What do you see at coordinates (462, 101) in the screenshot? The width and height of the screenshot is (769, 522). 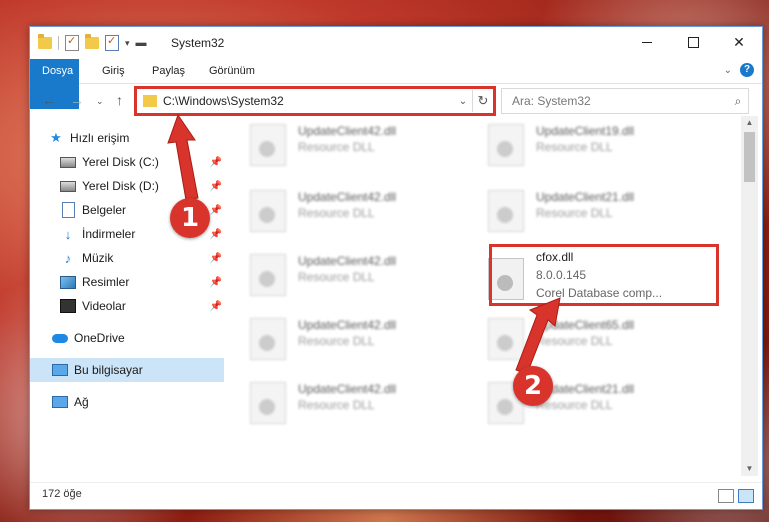 I see `chevron-down-icon: ⌄` at bounding box center [462, 101].